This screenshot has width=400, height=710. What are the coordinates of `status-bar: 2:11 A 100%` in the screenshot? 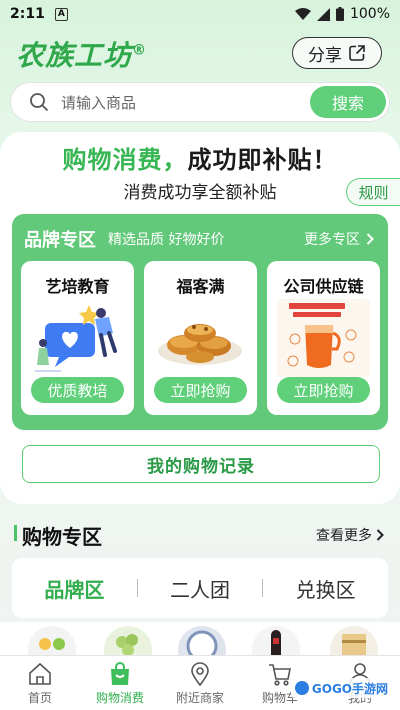 It's located at (200, 14).